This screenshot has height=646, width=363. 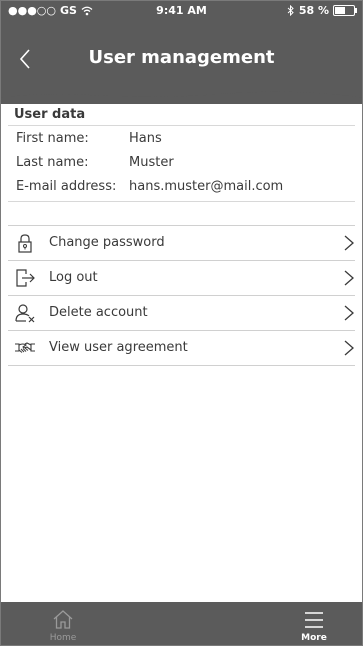 What do you see at coordinates (50, 114) in the screenshot?
I see `user-data-heading: User data` at bounding box center [50, 114].